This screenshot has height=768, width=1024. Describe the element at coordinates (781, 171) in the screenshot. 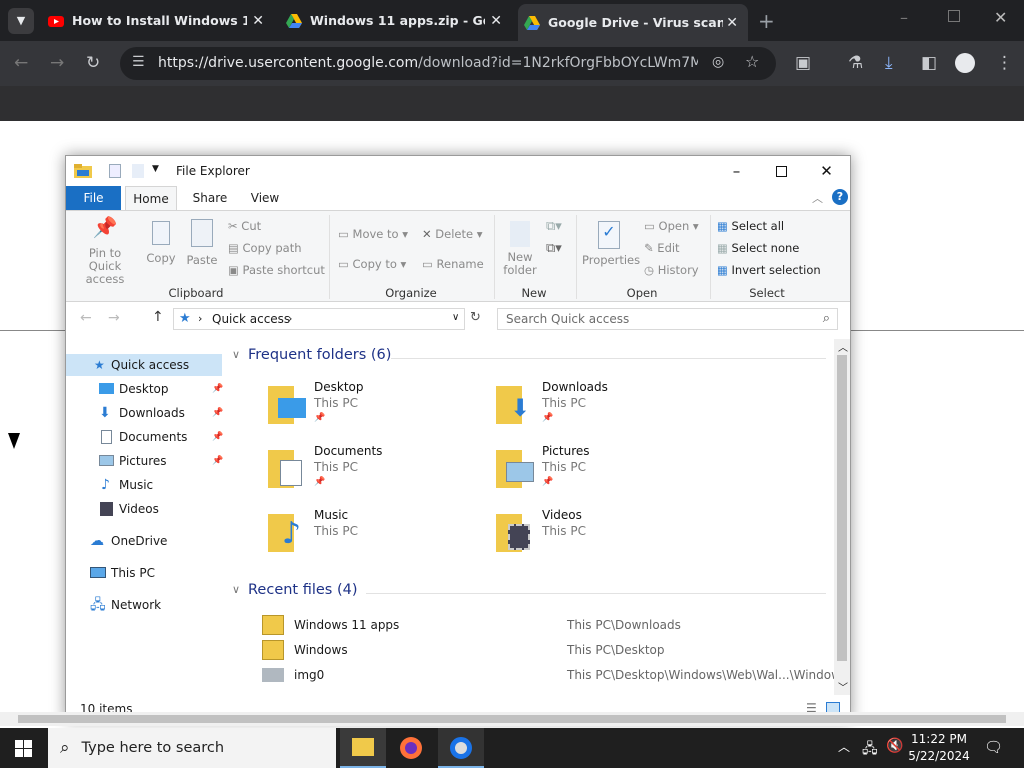

I see `maximize-button` at that location.